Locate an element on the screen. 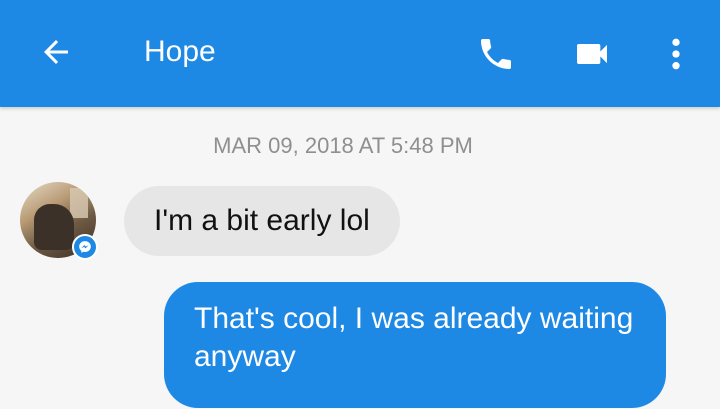 The height and width of the screenshot is (409, 720). more-vertical-icon is located at coordinates (676, 54).